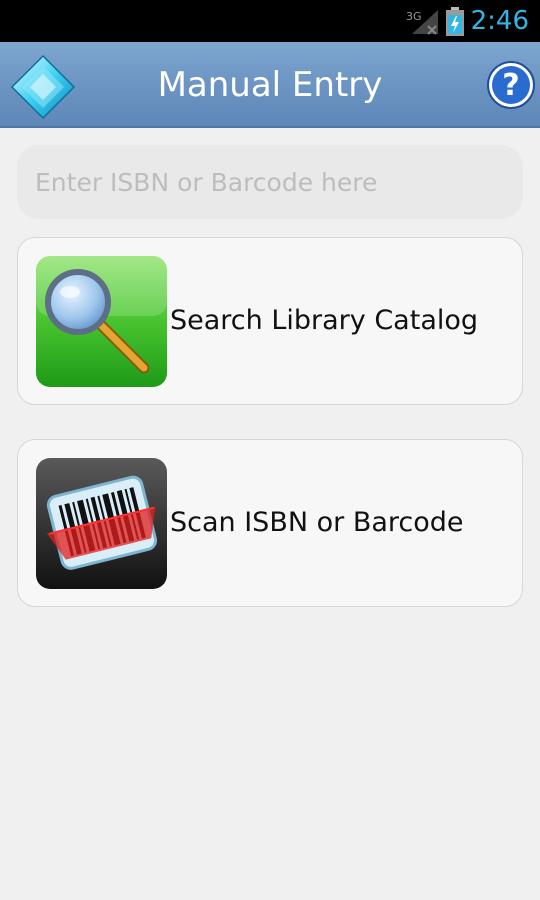 Image resolution: width=540 pixels, height=900 pixels. I want to click on clock: 2:46, so click(499, 21).